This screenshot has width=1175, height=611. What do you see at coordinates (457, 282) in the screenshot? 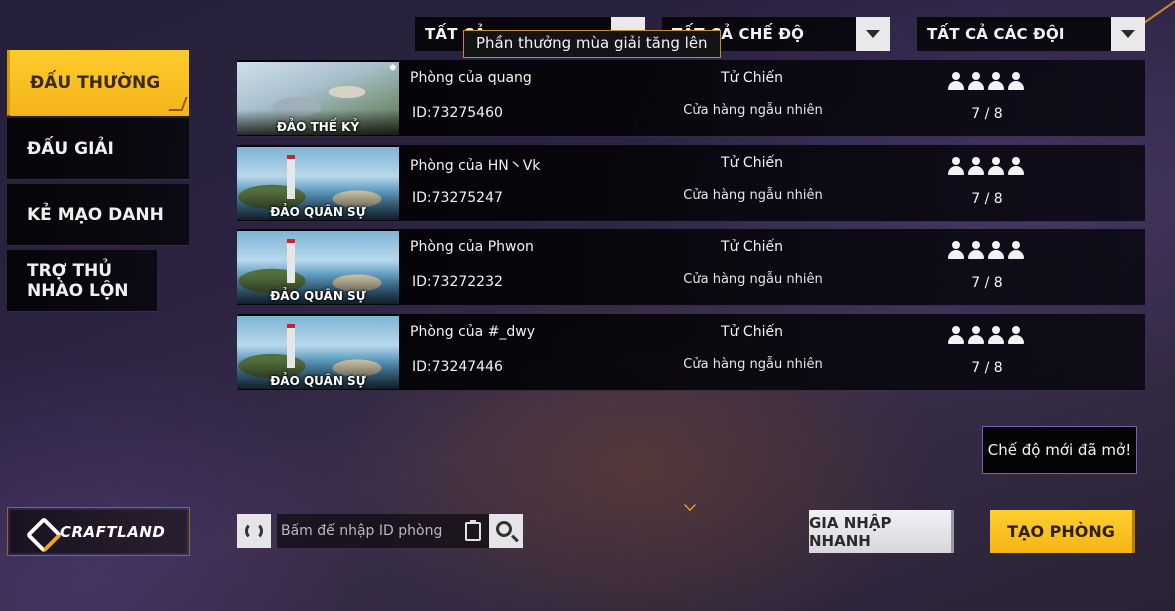
I see `room-id: ID:73272232` at bounding box center [457, 282].